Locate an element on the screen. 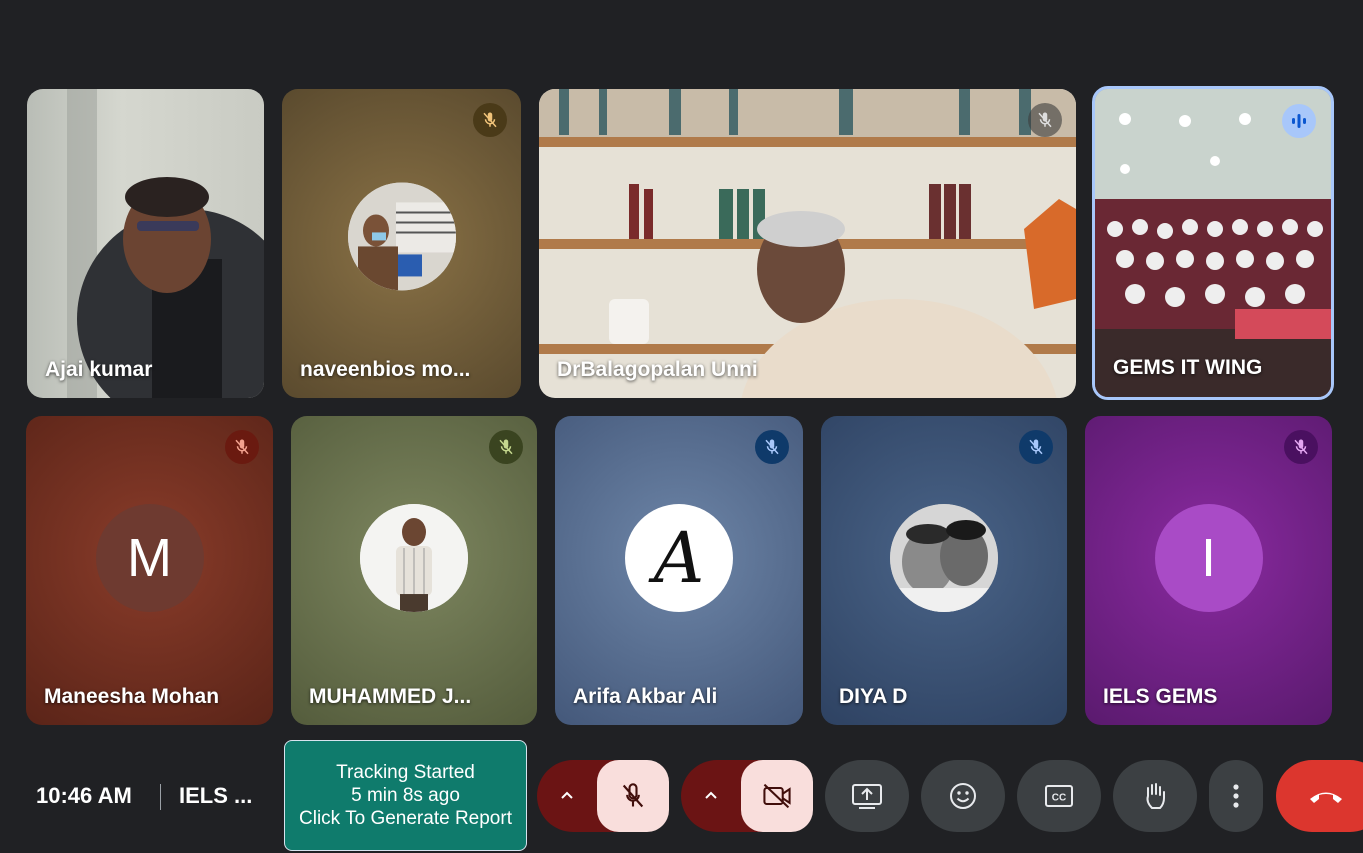 This screenshot has width=1363, height=853. microphone-toggle-button is located at coordinates (633, 796).